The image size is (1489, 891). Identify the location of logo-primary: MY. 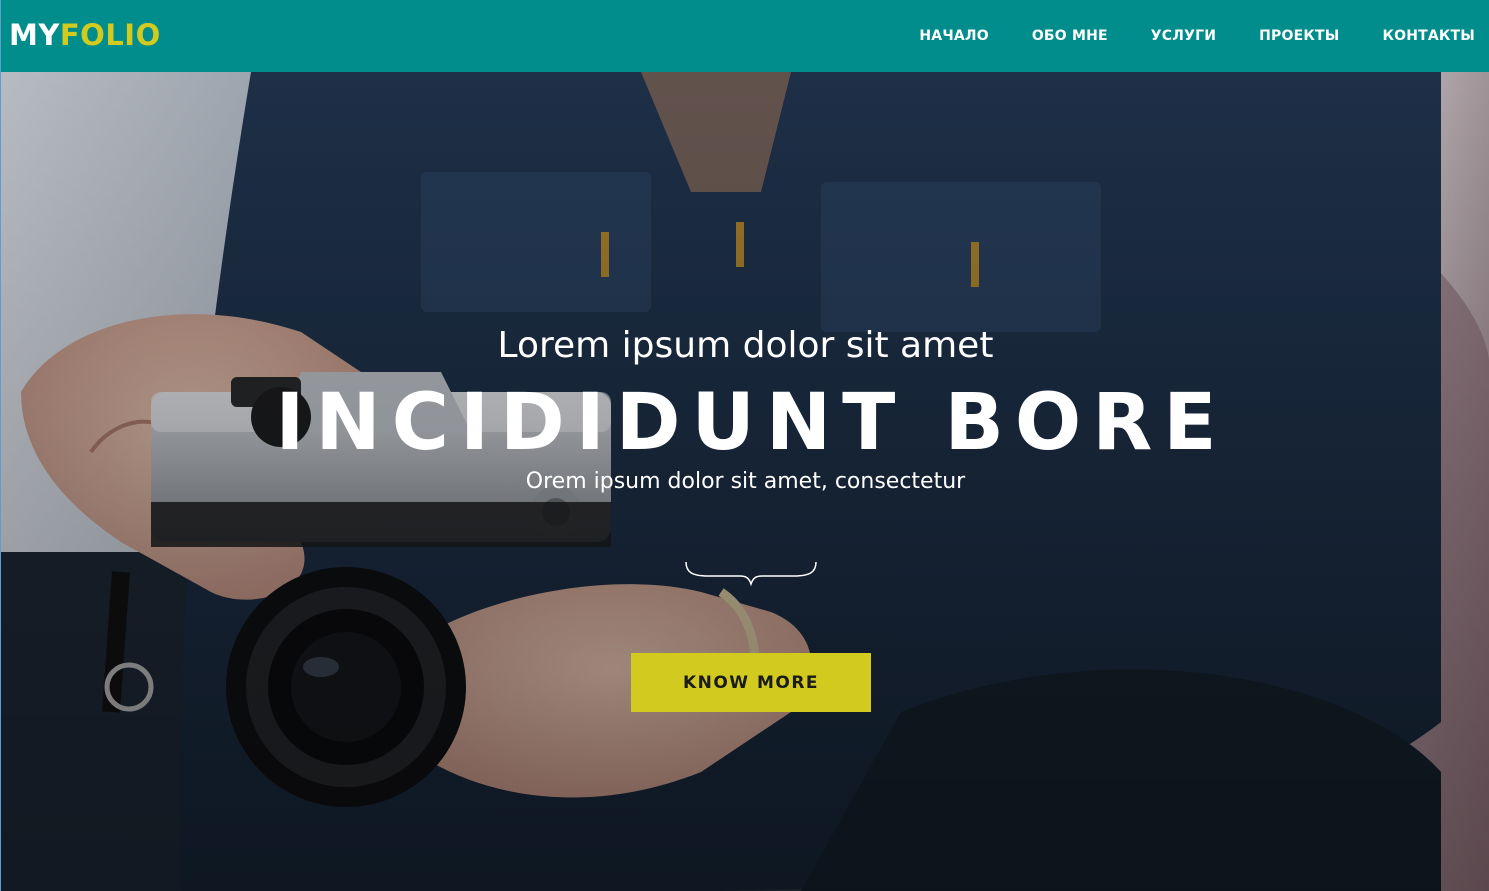
(34, 35).